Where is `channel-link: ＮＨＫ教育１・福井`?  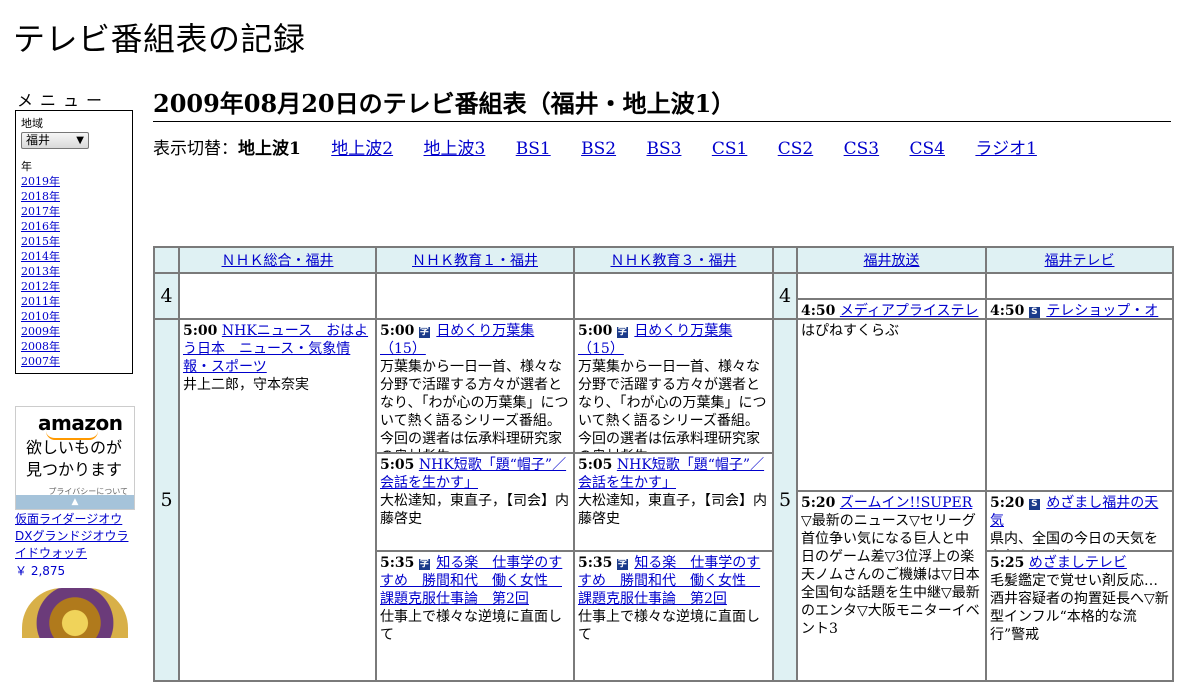 channel-link: ＮＨＫ教育１・福井 is located at coordinates (475, 261).